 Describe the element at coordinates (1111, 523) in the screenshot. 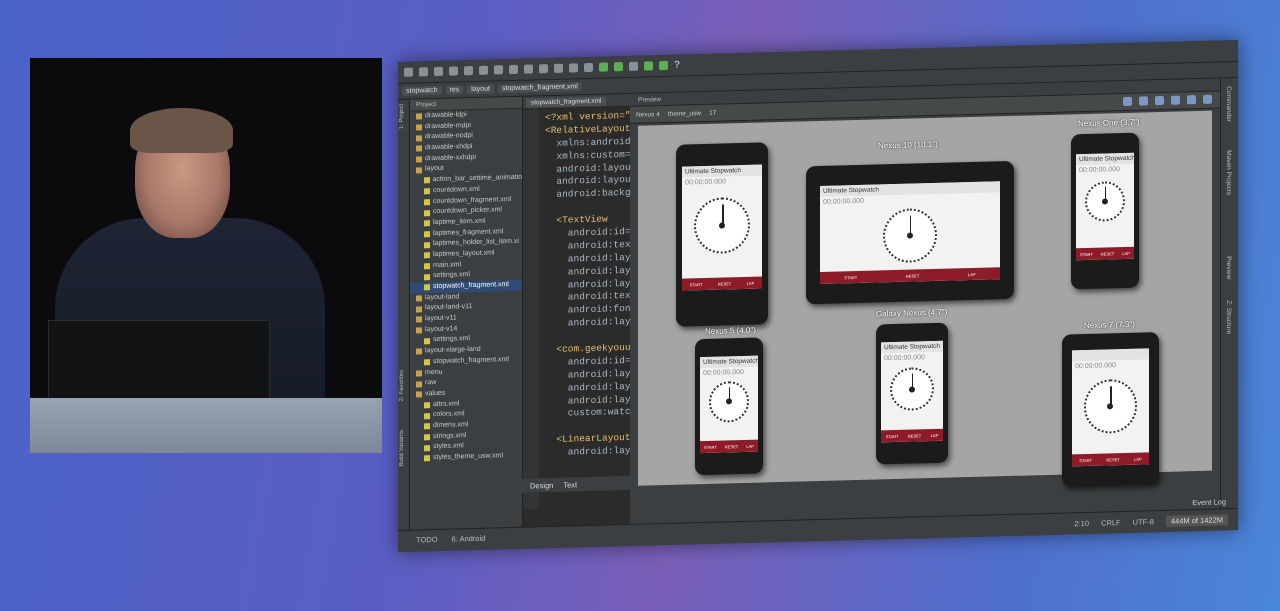

I see `line-separator: CRLF` at that location.